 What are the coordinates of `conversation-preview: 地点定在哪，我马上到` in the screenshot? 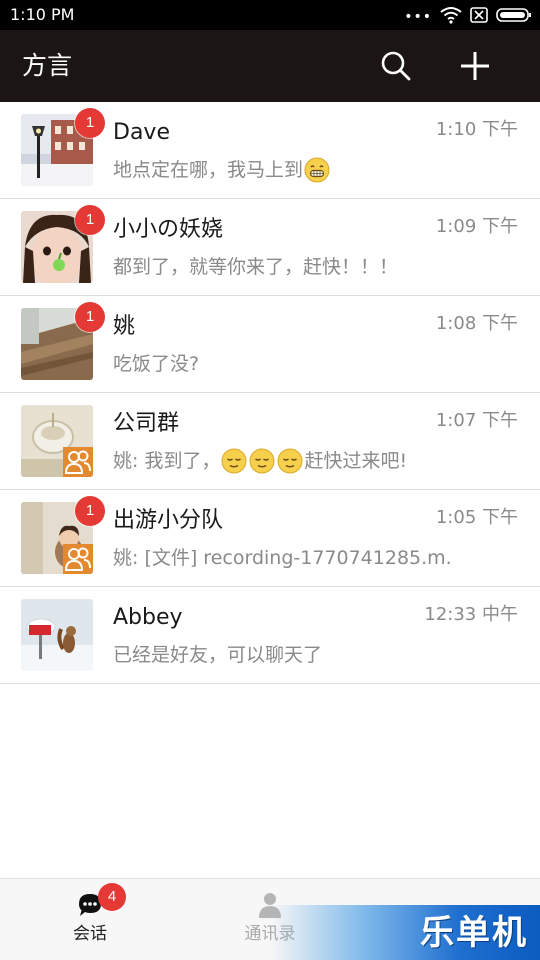 It's located at (283, 170).